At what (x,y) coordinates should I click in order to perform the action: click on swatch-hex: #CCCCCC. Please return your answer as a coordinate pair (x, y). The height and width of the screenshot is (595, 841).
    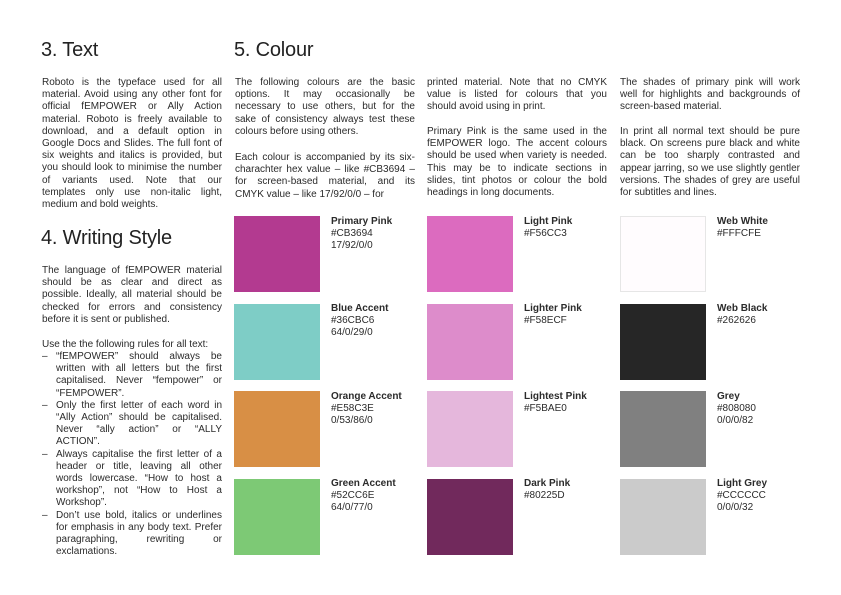
    Looking at the image, I should click on (741, 495).